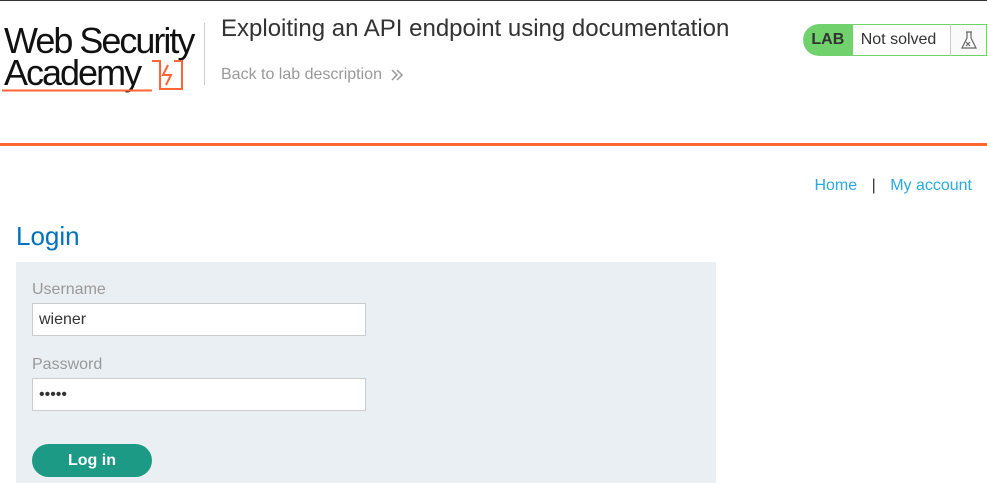  I want to click on web-security-academy-logo: Web Security Academy, so click(102, 59).